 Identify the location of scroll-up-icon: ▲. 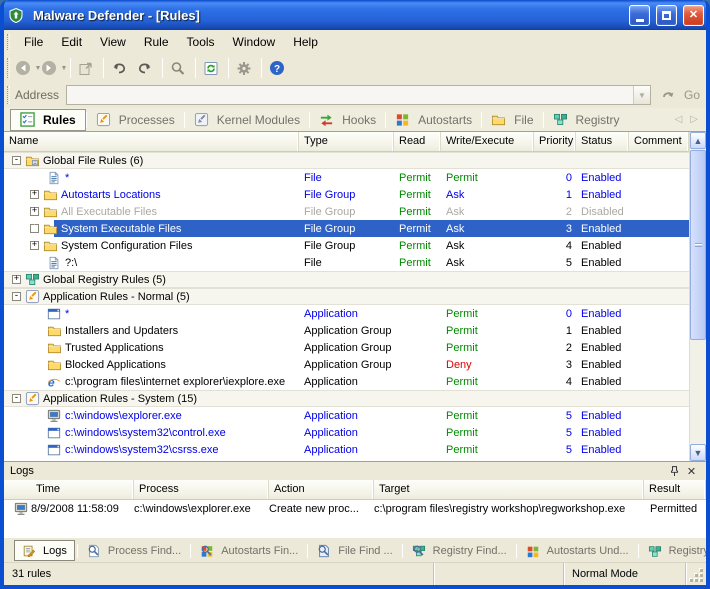
(698, 140).